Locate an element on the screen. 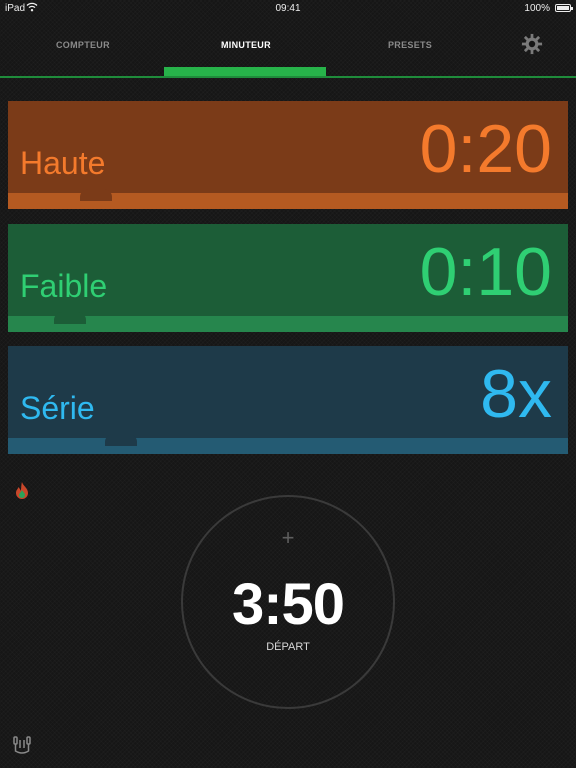 The height and width of the screenshot is (768, 576). interval-low-slider-handle is located at coordinates (70, 318).